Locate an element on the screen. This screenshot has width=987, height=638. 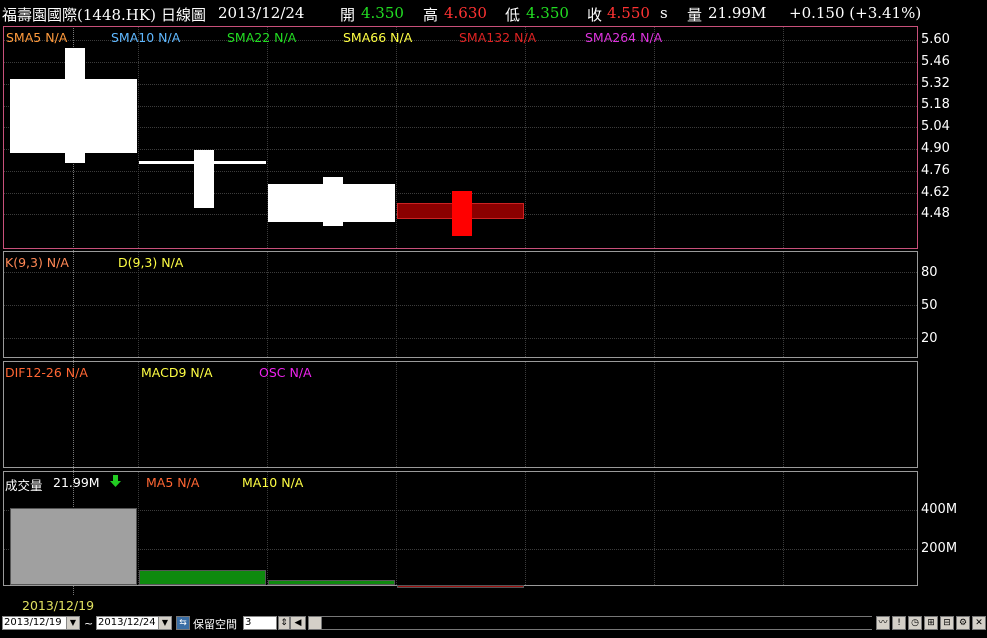
vol-ma5-label: MA5 N/A is located at coordinates (173, 482).